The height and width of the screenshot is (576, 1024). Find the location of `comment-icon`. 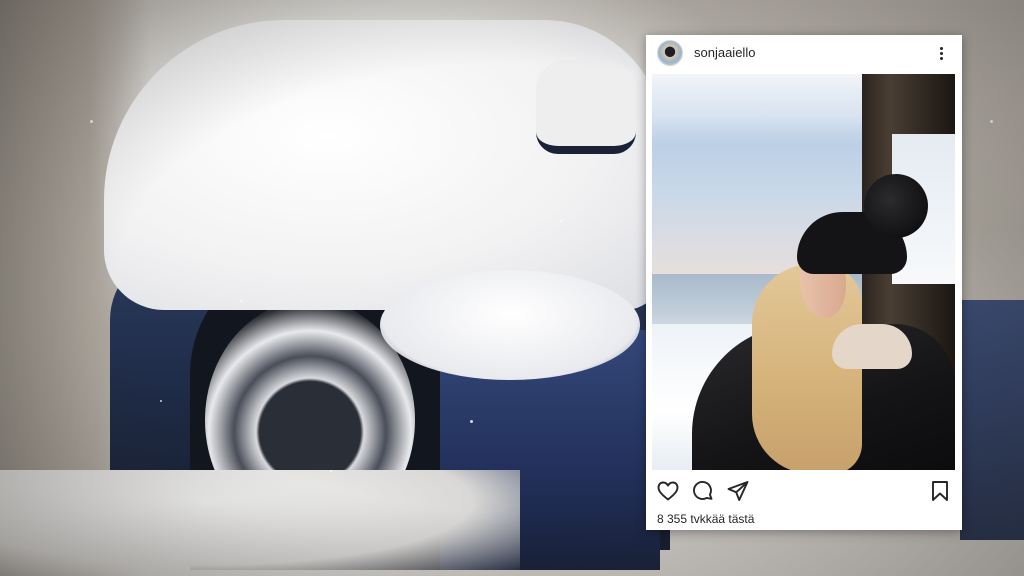

comment-icon is located at coordinates (703, 491).